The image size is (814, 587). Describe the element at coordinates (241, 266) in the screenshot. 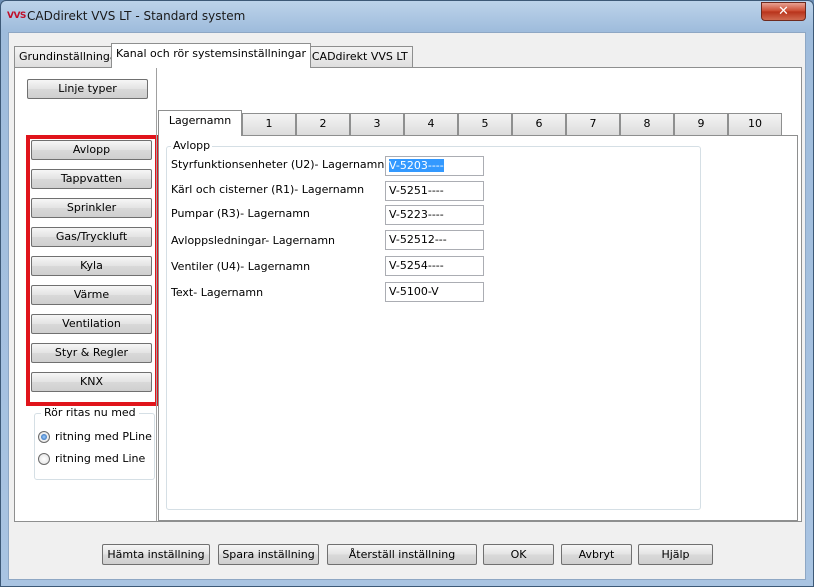

I see `ventiler-label: Ventiler (U4)- Lagernamn` at that location.